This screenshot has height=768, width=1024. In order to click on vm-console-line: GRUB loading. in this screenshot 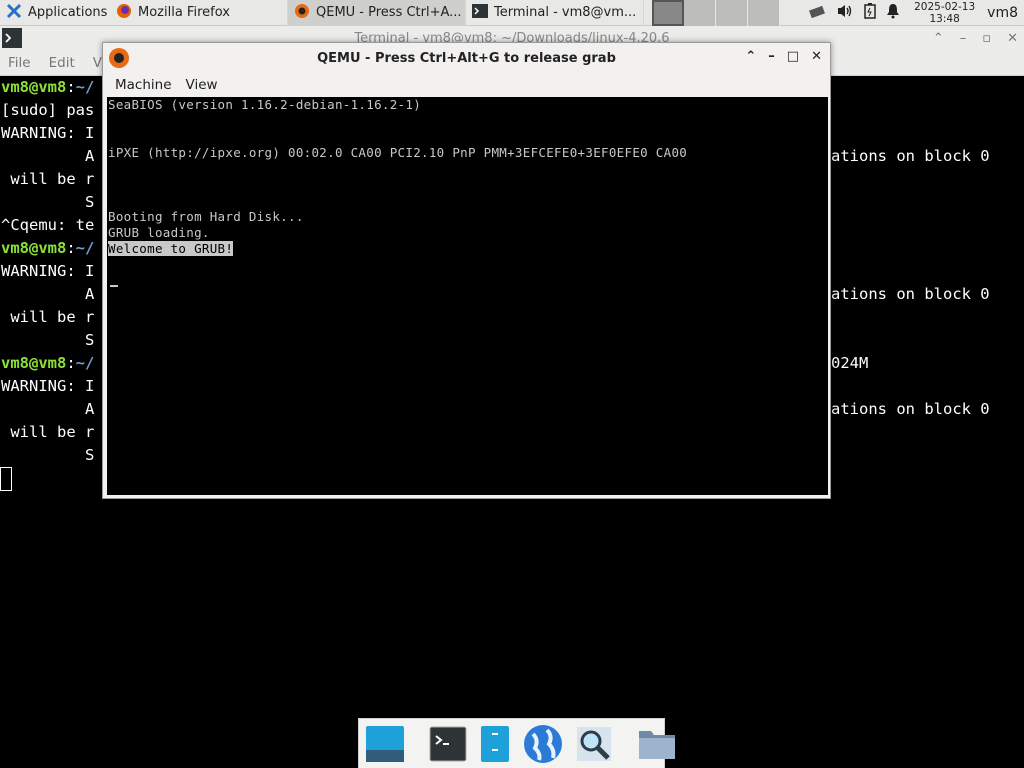, I will do `click(159, 232)`.